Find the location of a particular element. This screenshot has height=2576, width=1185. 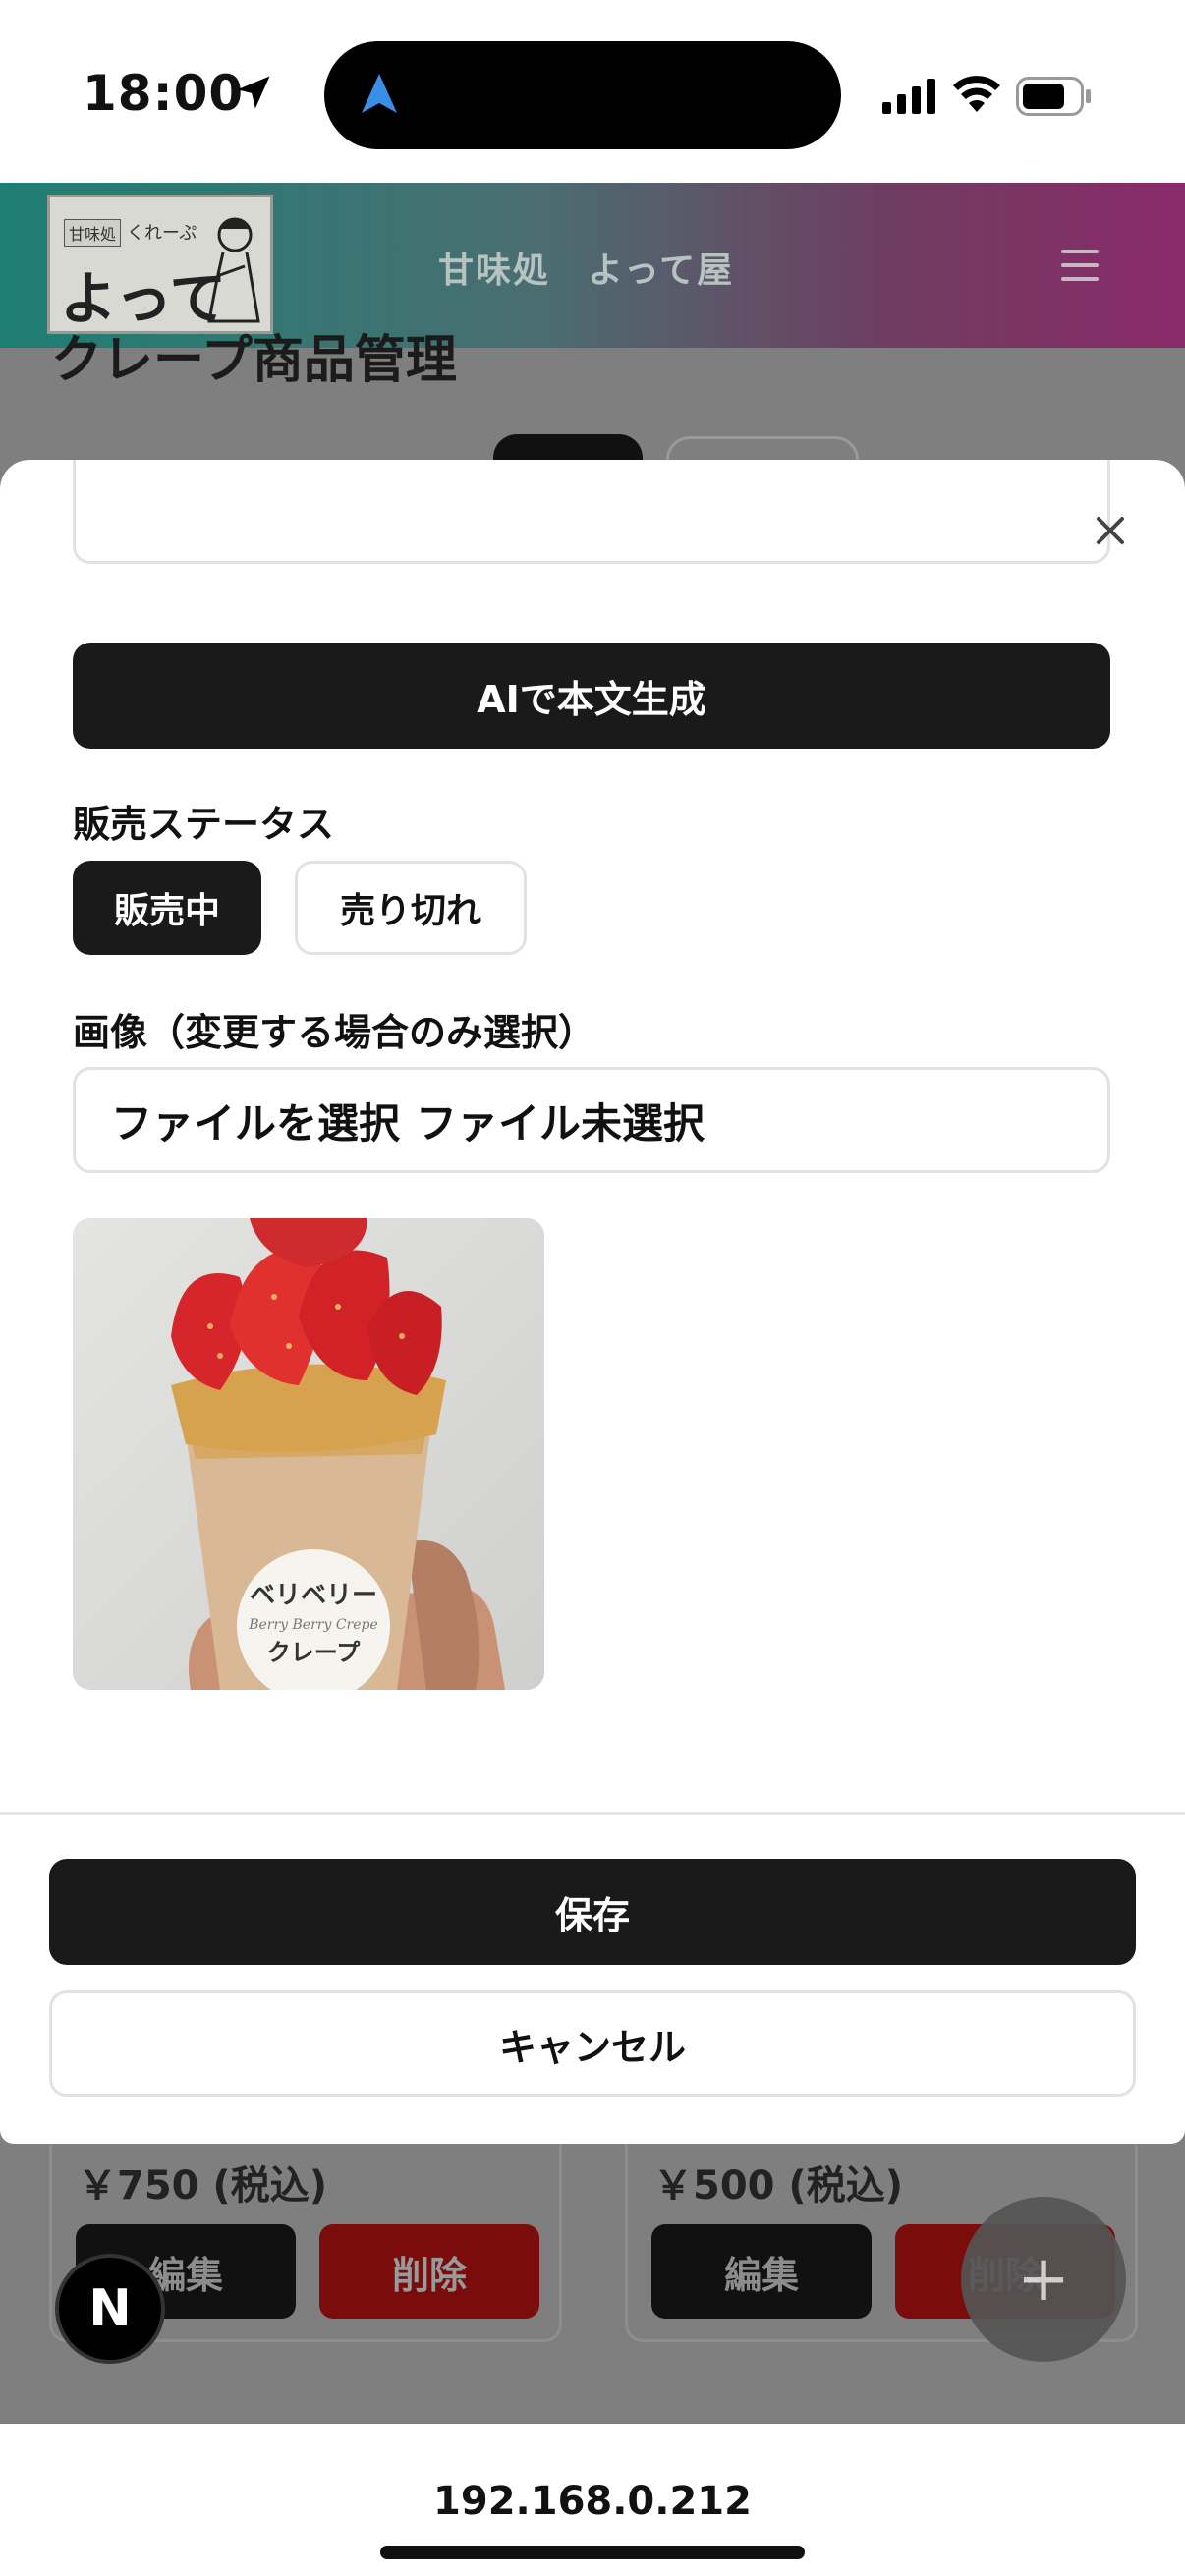

navigation-arrow-icon is located at coordinates (380, 93).